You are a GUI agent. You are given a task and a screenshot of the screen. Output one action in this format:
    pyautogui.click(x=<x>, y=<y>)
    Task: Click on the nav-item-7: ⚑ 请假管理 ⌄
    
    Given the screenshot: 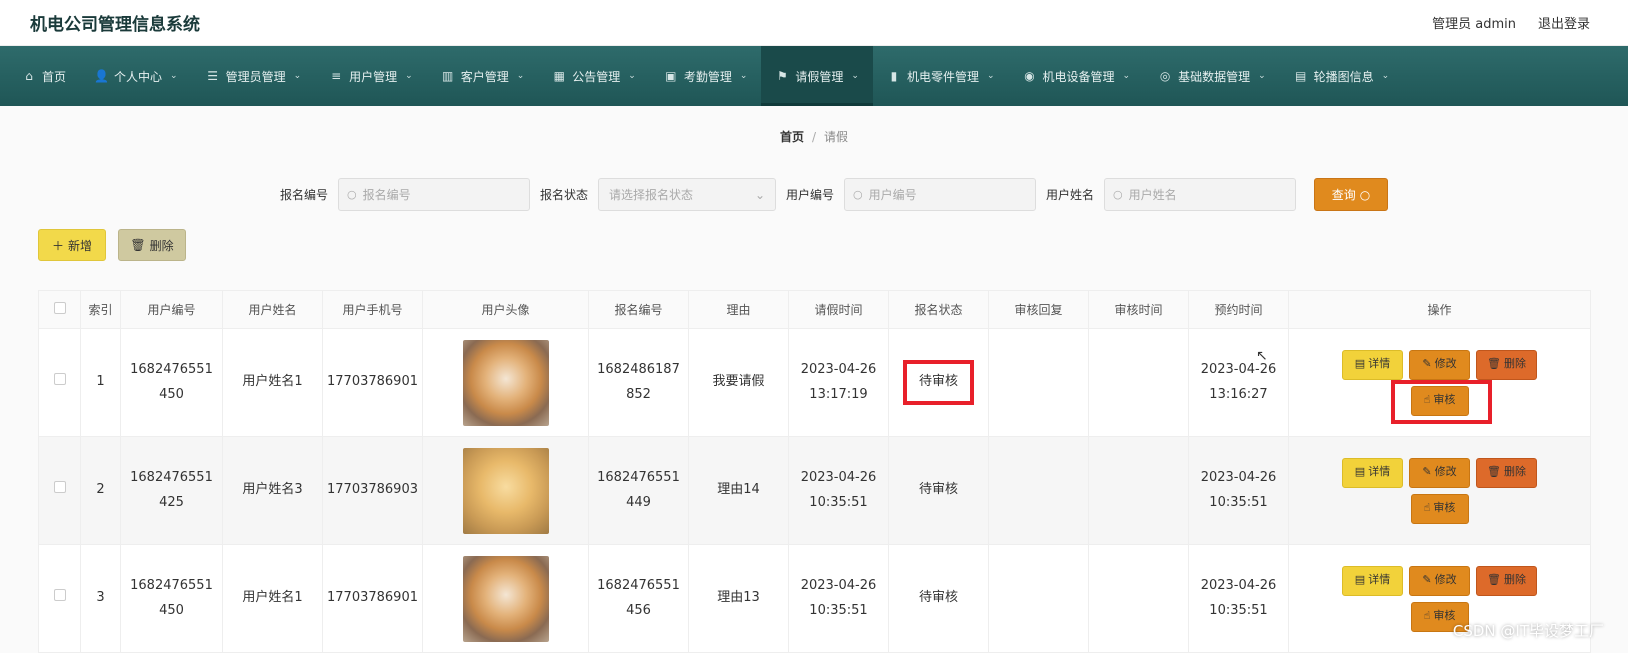 What is the action you would take?
    pyautogui.click(x=817, y=76)
    